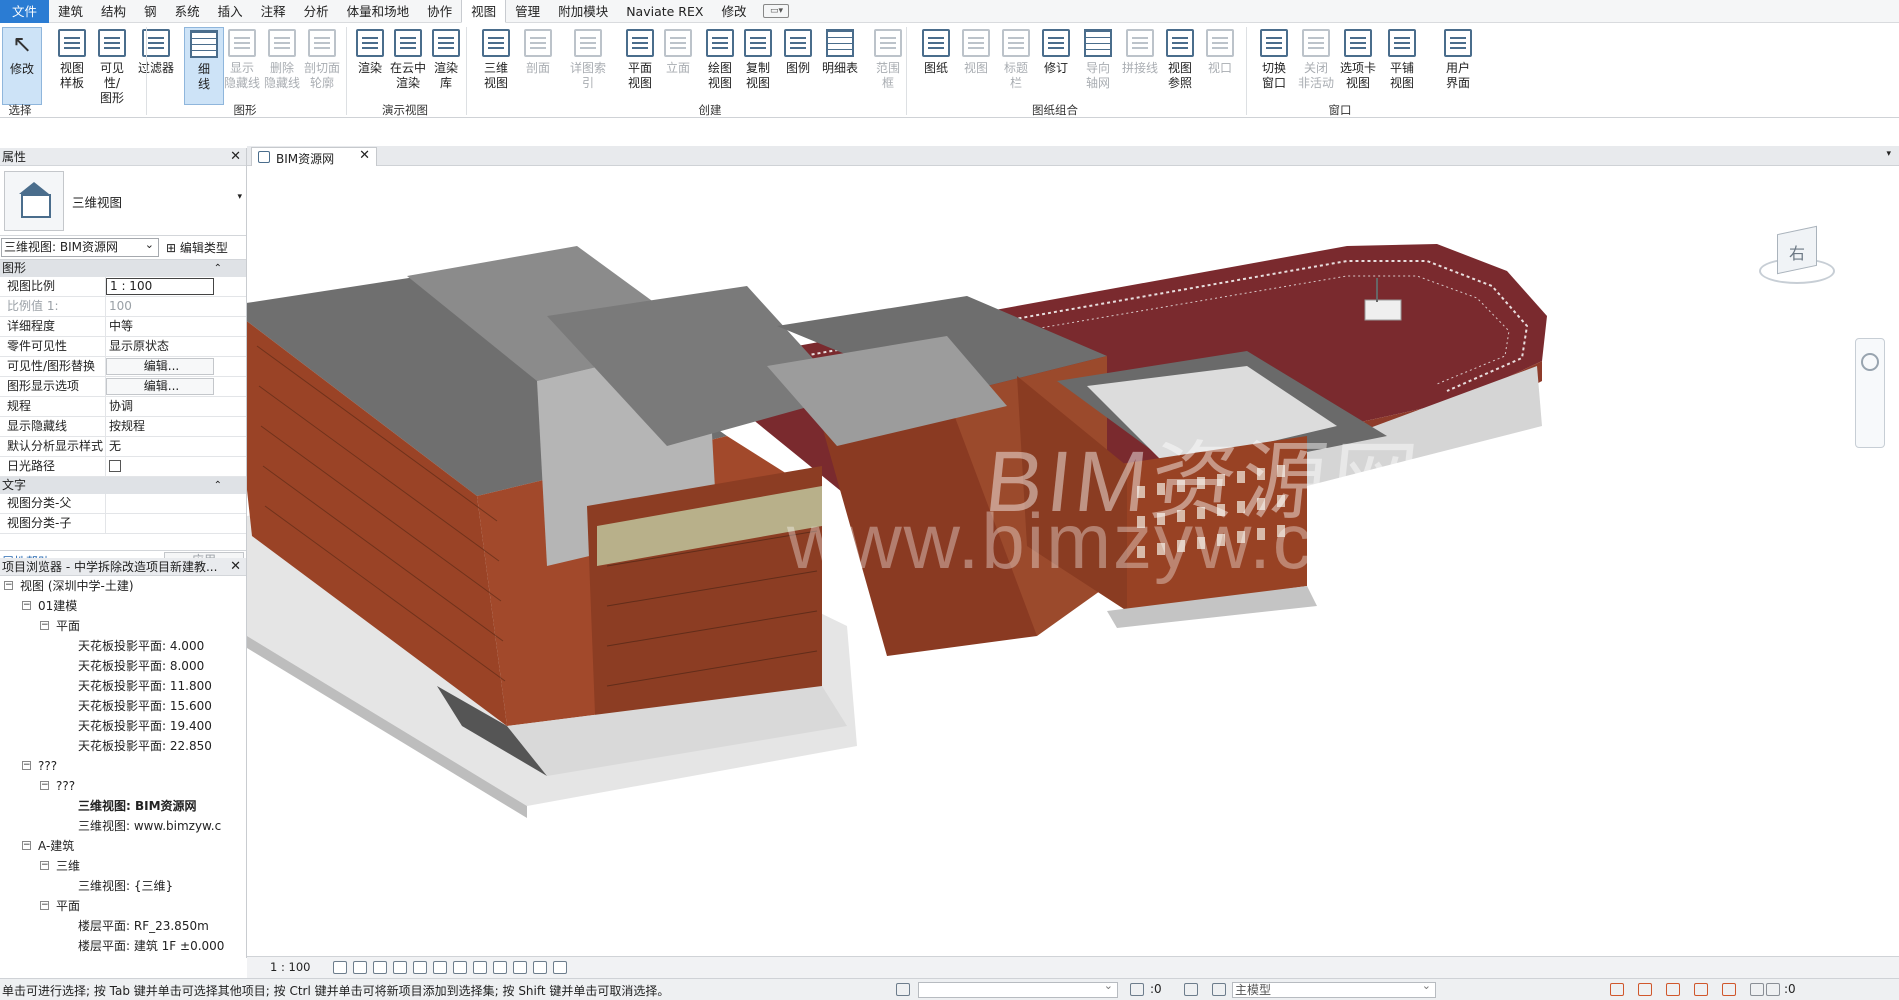  What do you see at coordinates (112, 66) in the screenshot?
I see `ribbon-button: 可见性/ 图形` at bounding box center [112, 66].